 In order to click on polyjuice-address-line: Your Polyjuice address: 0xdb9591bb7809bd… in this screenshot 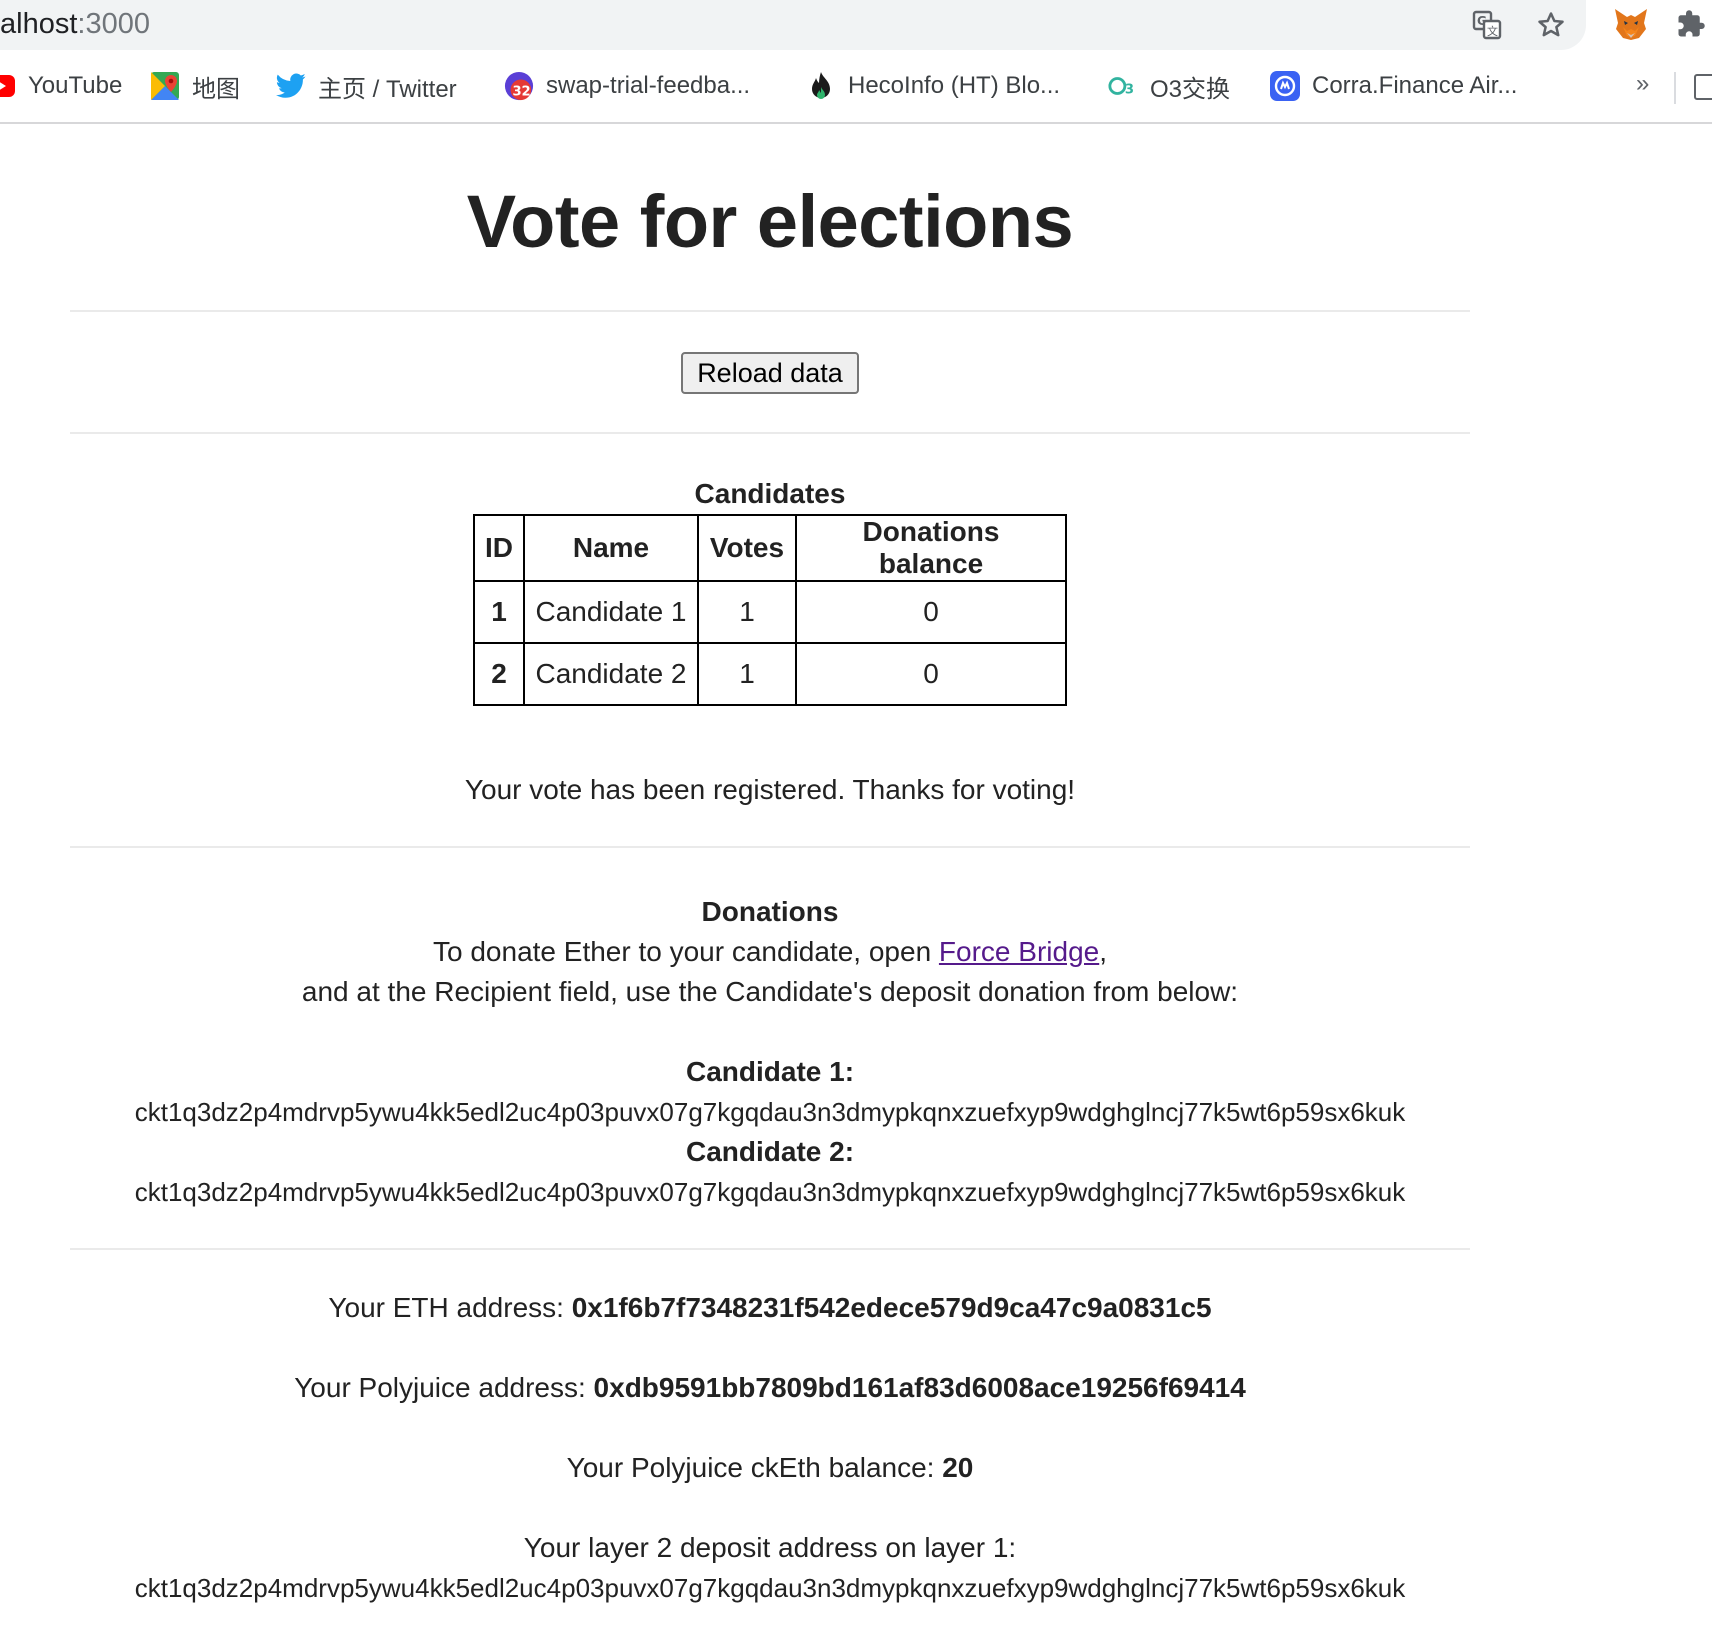, I will do `click(770, 1388)`.